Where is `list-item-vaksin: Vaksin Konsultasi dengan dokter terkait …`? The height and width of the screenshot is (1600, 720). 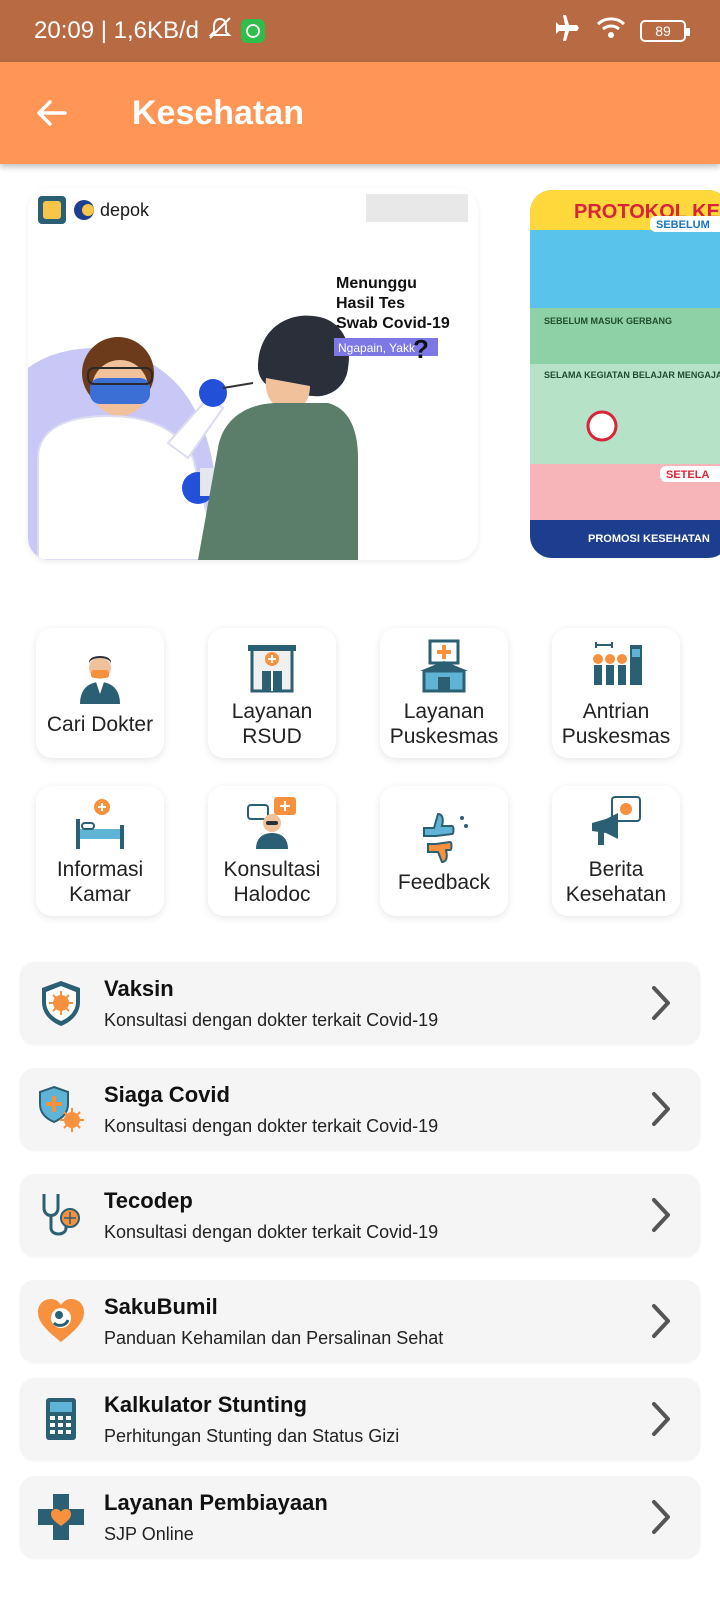
list-item-vaksin: Vaksin Konsultasi dengan dokter terkait … is located at coordinates (360, 1003).